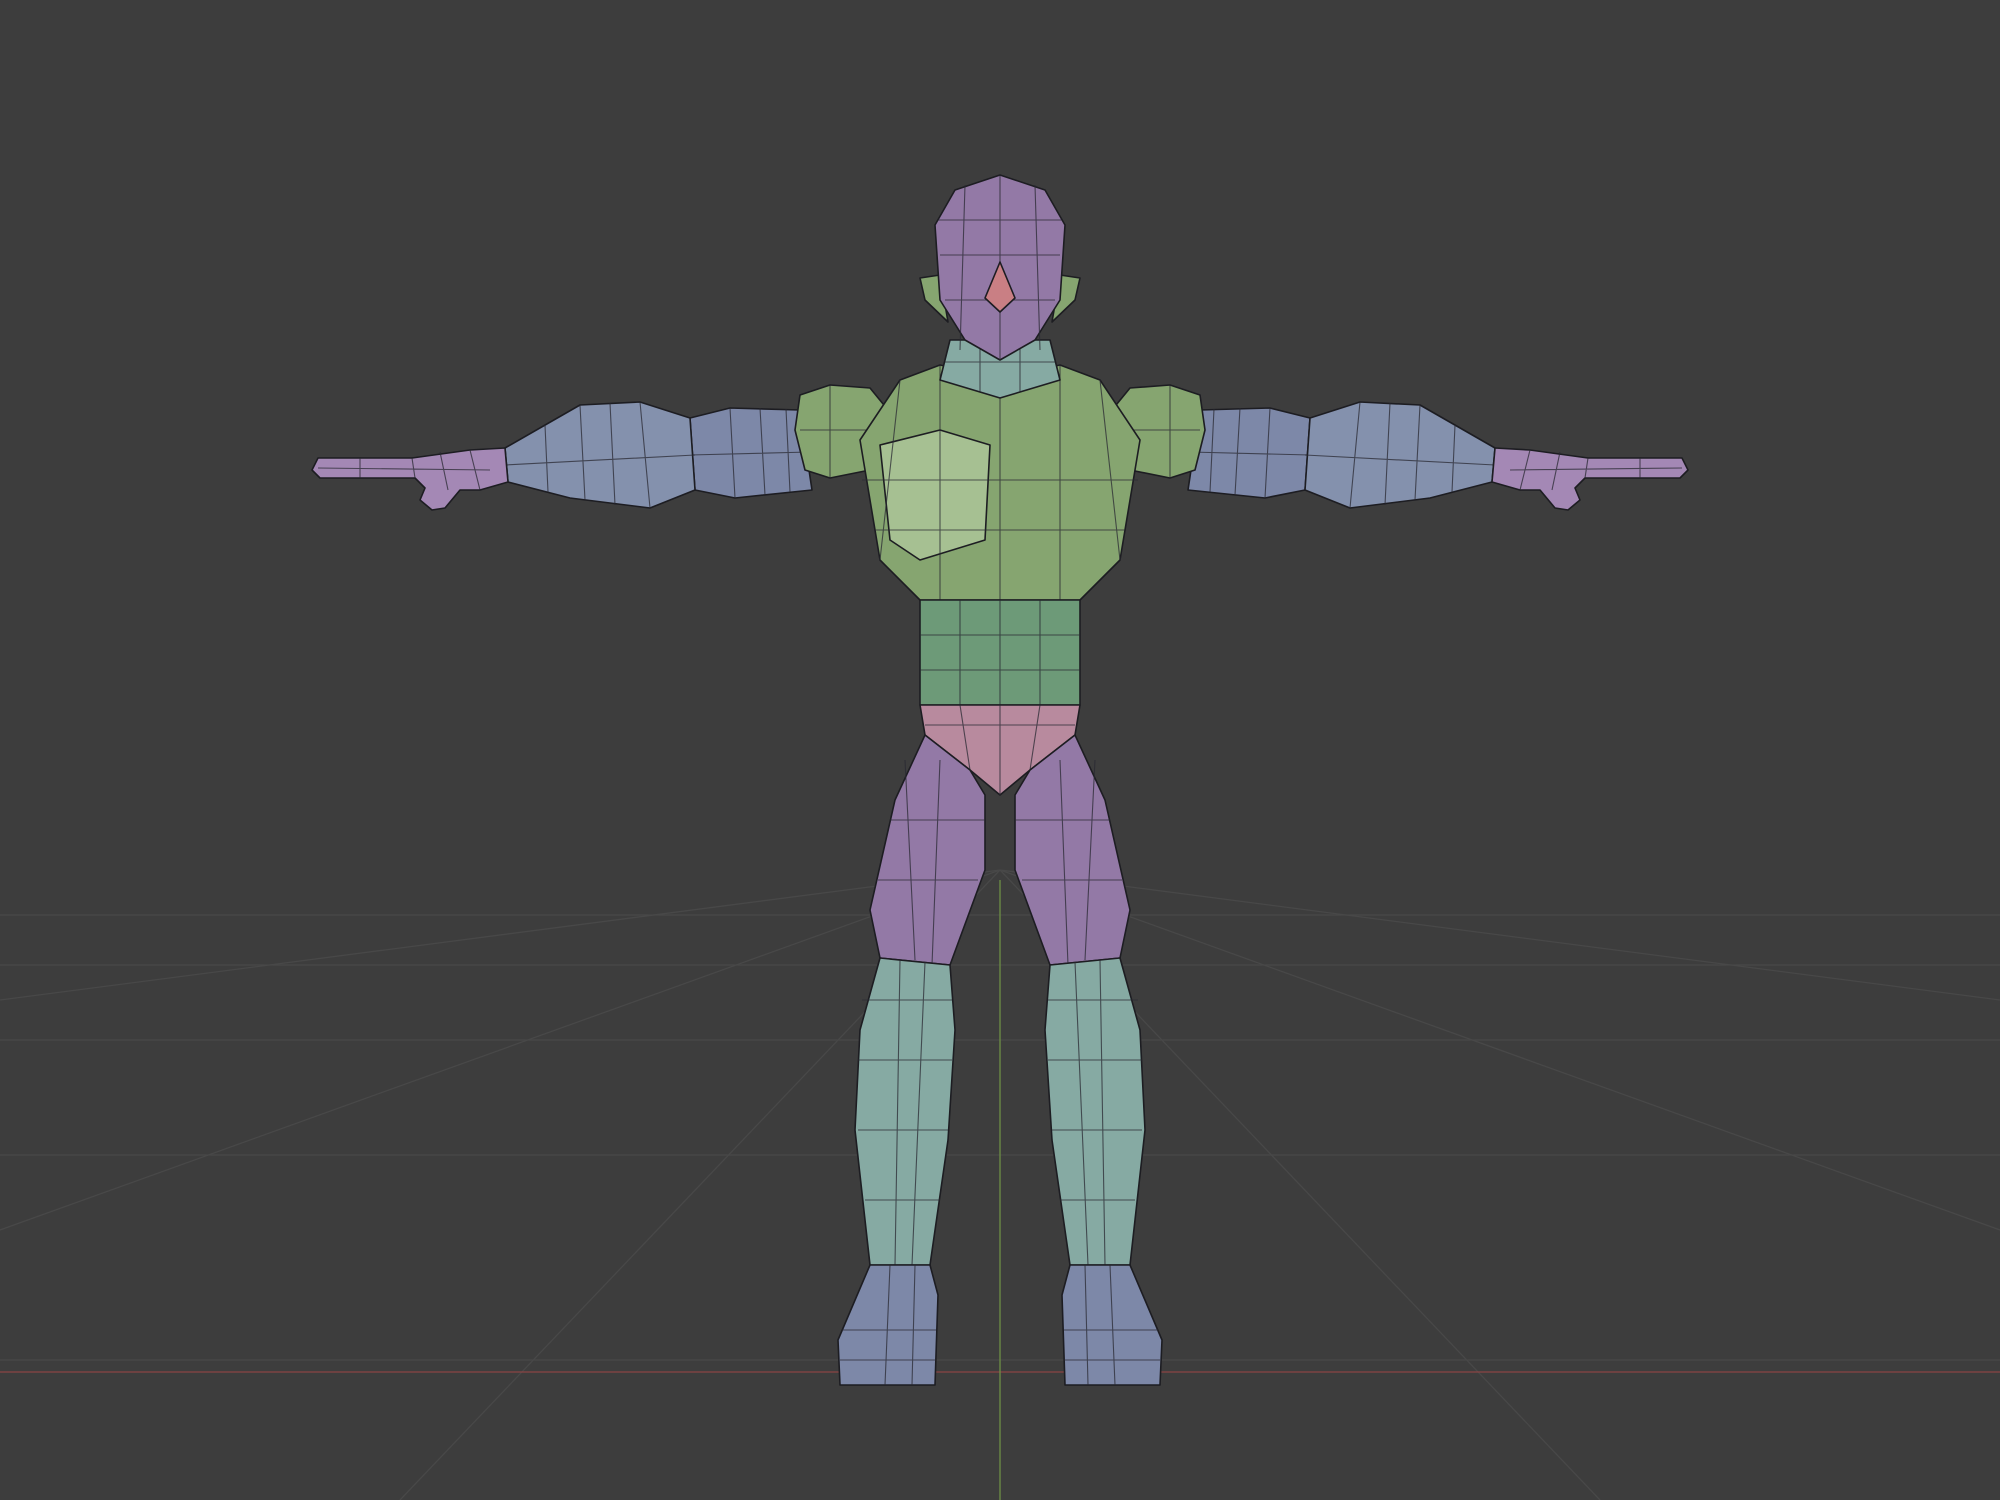  I want to click on left-foot, so click(888, 1325).